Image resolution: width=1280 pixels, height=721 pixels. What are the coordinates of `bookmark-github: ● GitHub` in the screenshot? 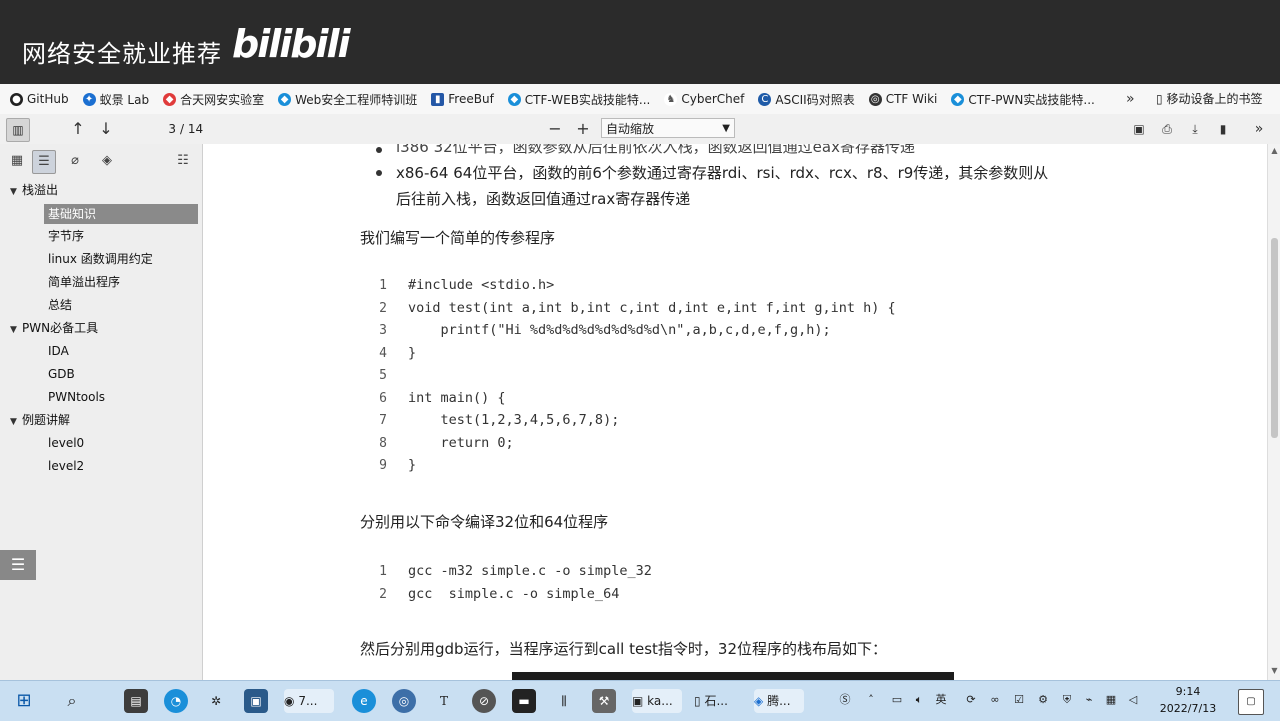 It's located at (39, 99).